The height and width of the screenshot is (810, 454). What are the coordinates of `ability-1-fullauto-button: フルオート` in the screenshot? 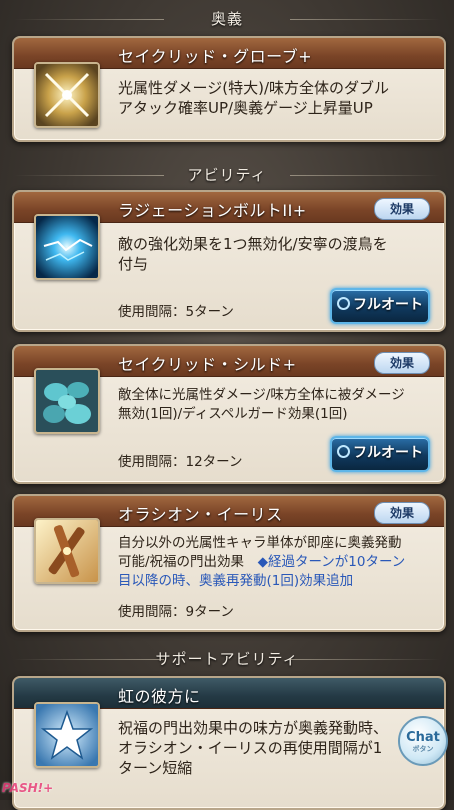 It's located at (380, 306).